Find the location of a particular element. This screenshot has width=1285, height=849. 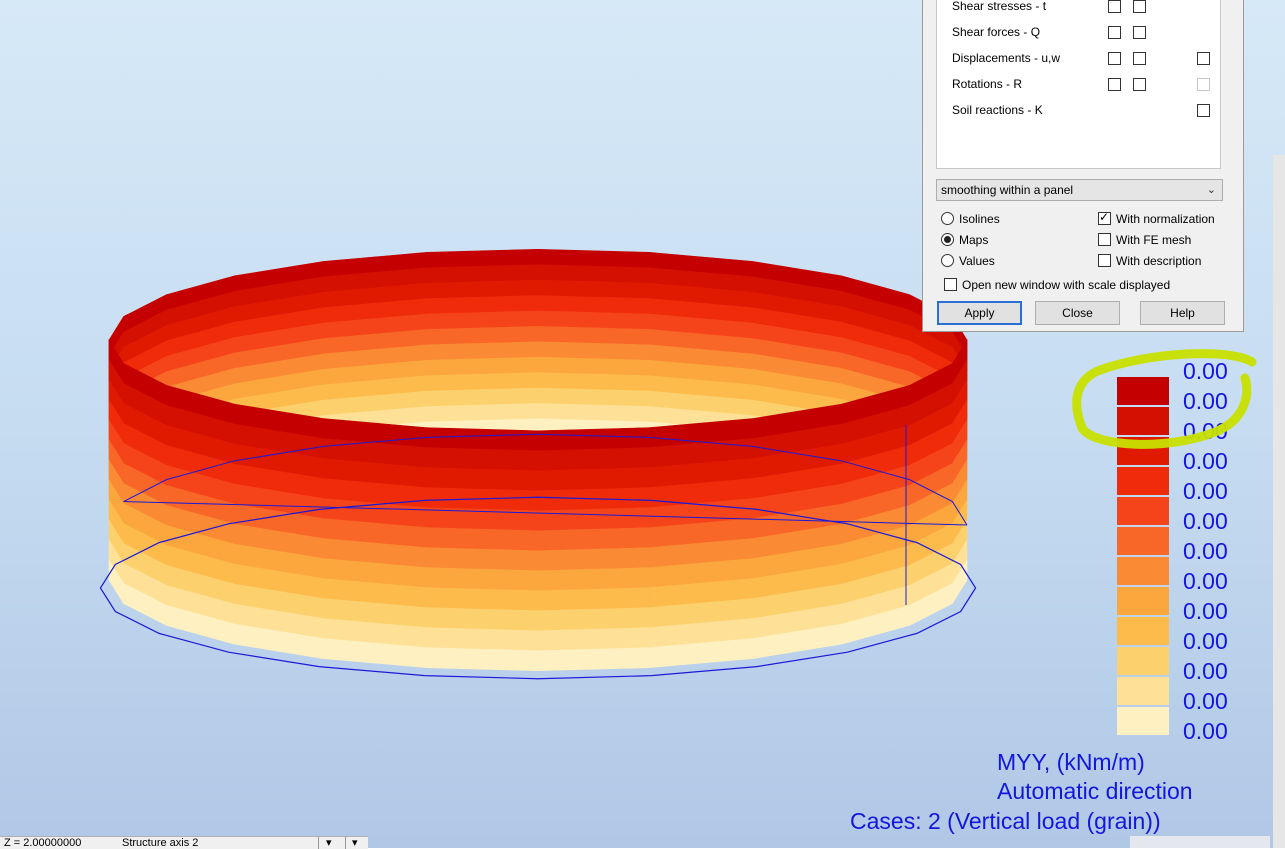

quantity-caption: MYY, (kNm/m) is located at coordinates (1071, 762).